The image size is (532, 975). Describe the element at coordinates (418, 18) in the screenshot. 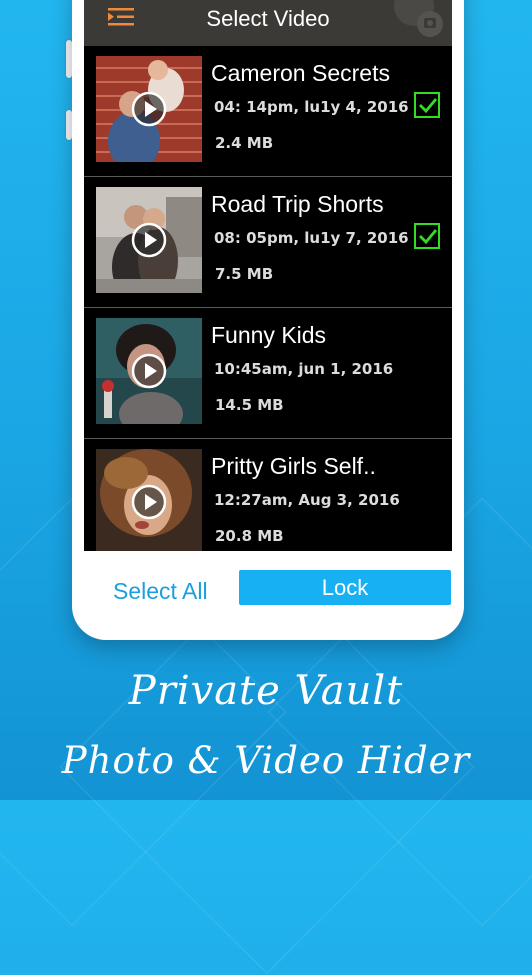

I see `camera-lock-icon` at that location.